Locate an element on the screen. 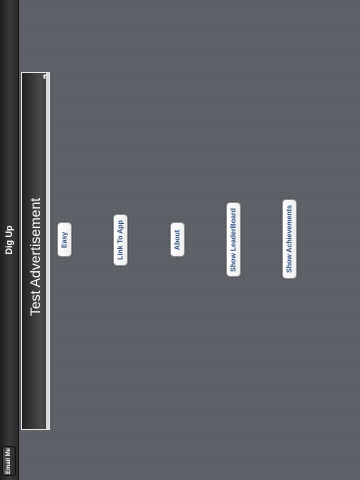  navigation-bar: Dig Up Email Me is located at coordinates (9, 240).